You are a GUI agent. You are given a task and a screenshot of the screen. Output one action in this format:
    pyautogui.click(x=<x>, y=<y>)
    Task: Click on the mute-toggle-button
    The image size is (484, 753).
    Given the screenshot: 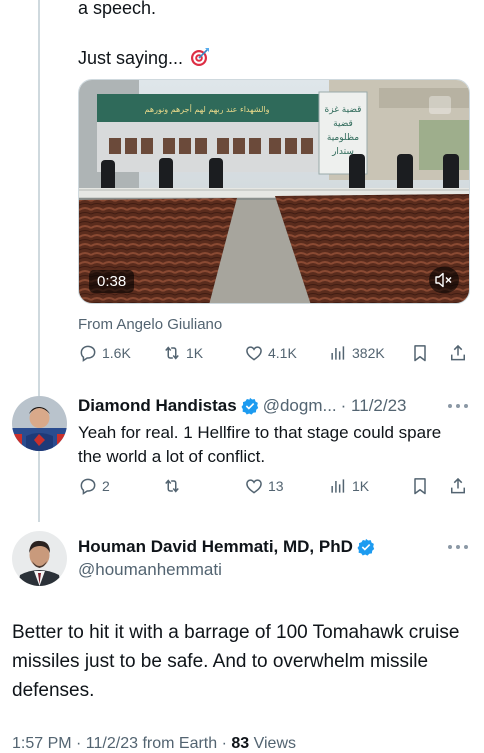 What is the action you would take?
    pyautogui.click(x=444, y=280)
    